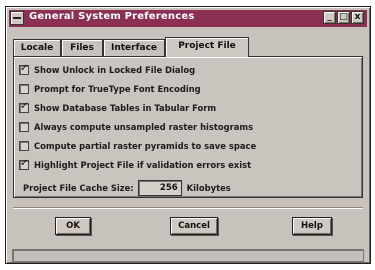 Image resolution: width=375 pixels, height=270 pixels. I want to click on help-button: Help, so click(312, 226).